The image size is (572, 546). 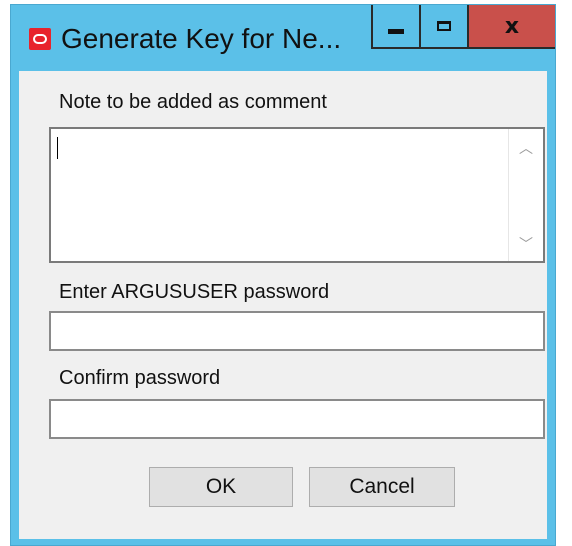 I want to click on cancel-button: Cancel, so click(x=382, y=487).